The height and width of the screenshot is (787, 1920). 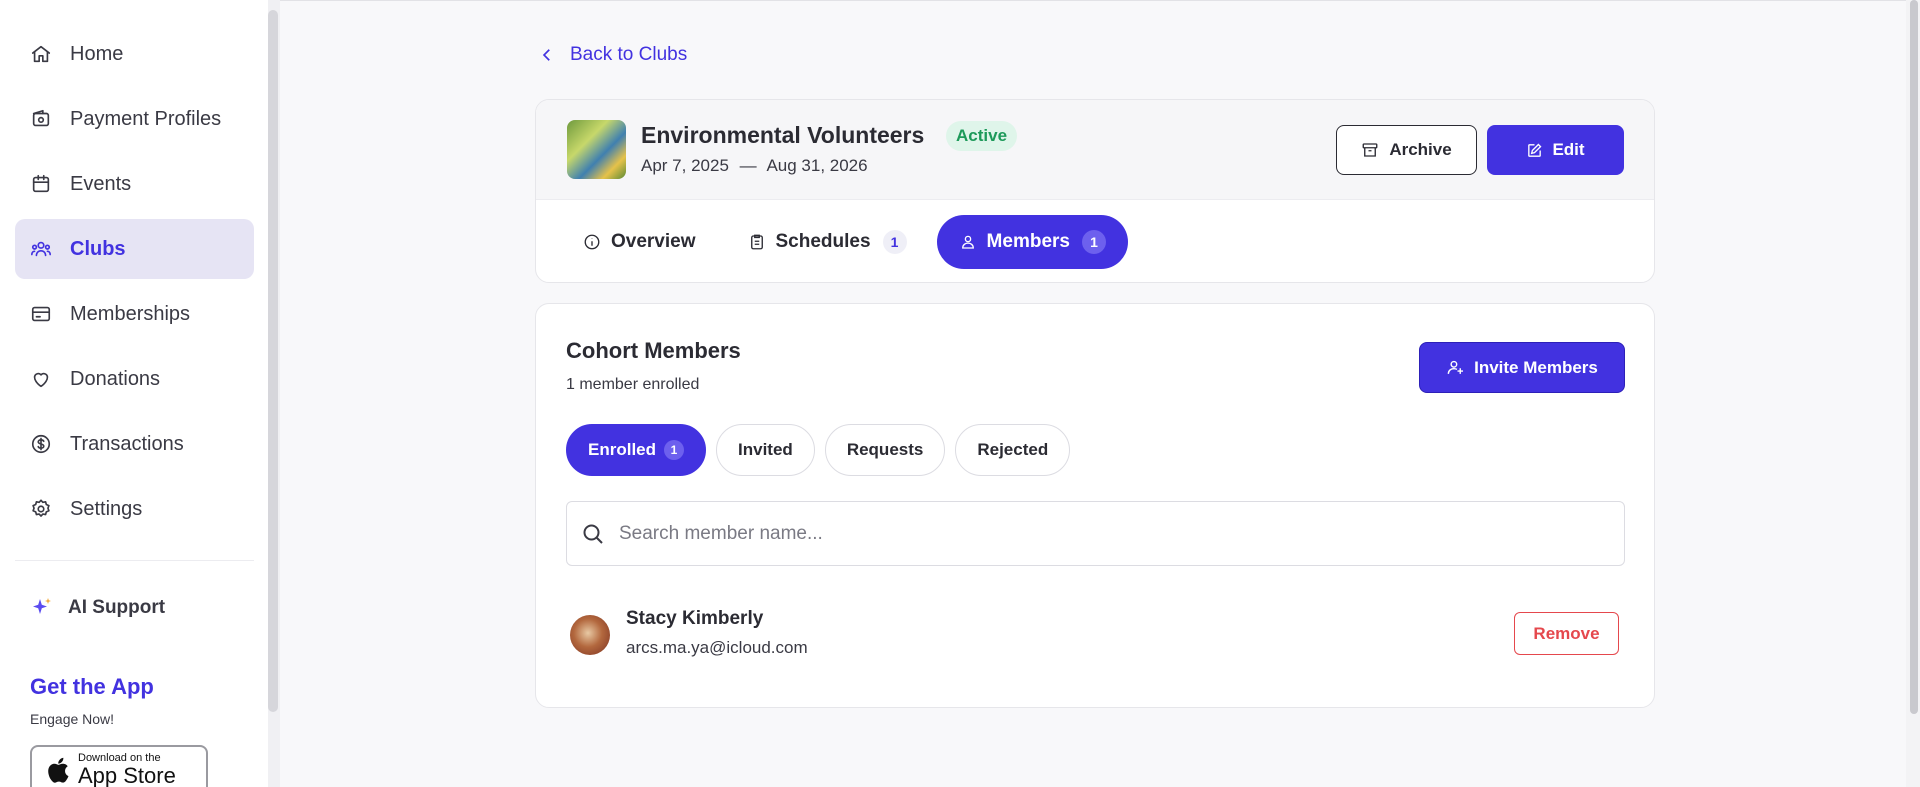 What do you see at coordinates (41, 249) in the screenshot?
I see `users-icon` at bounding box center [41, 249].